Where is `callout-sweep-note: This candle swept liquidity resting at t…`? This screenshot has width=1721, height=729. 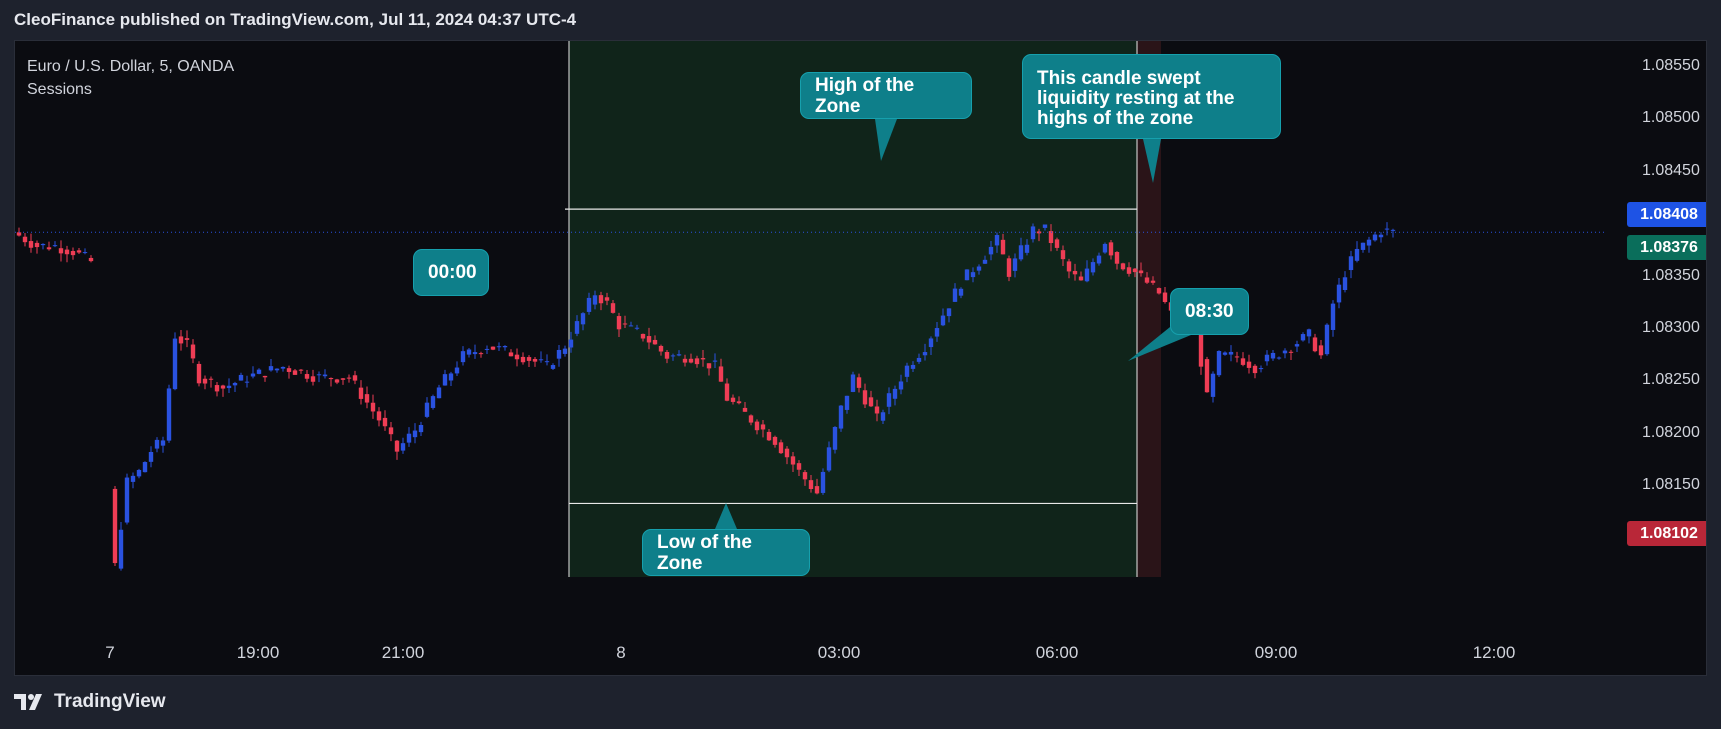
callout-sweep-note: This candle swept liquidity resting at t… is located at coordinates (1151, 96).